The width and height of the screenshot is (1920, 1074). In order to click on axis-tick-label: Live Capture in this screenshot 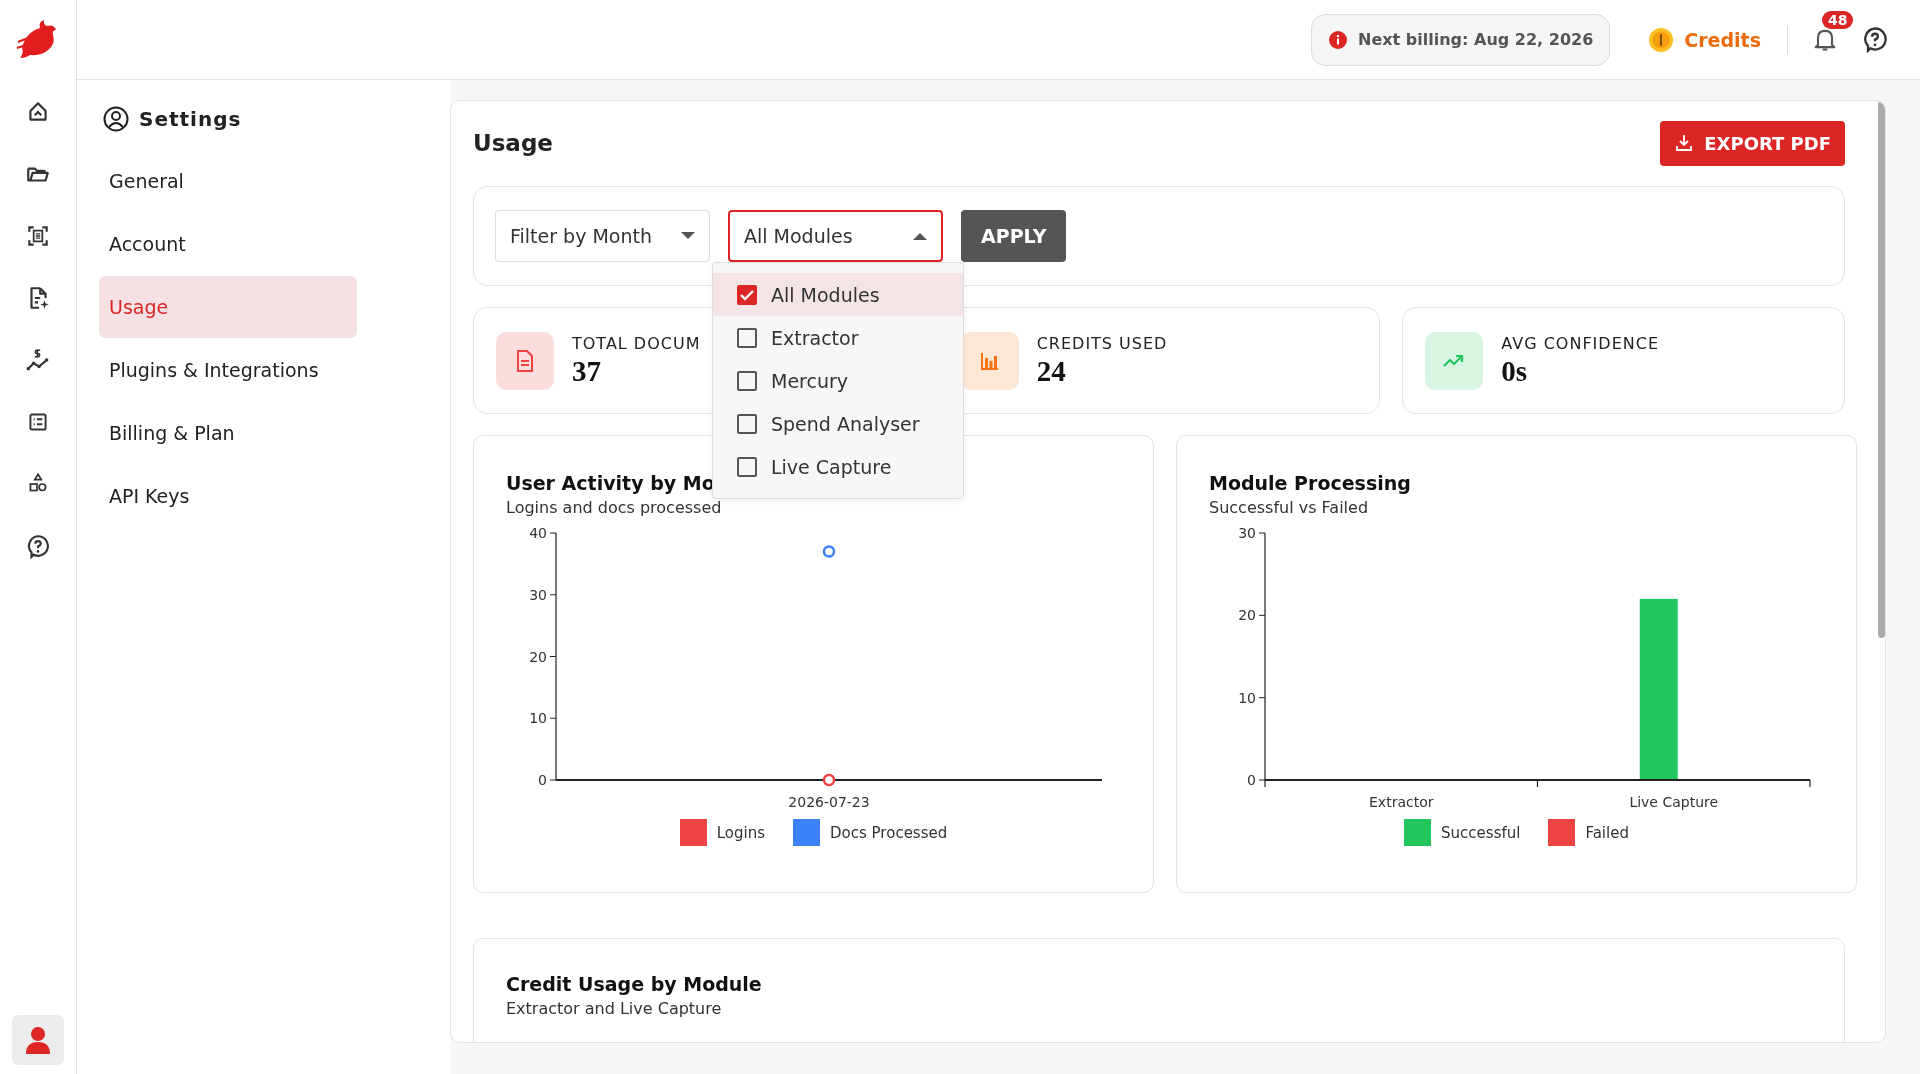, I will do `click(1674, 802)`.